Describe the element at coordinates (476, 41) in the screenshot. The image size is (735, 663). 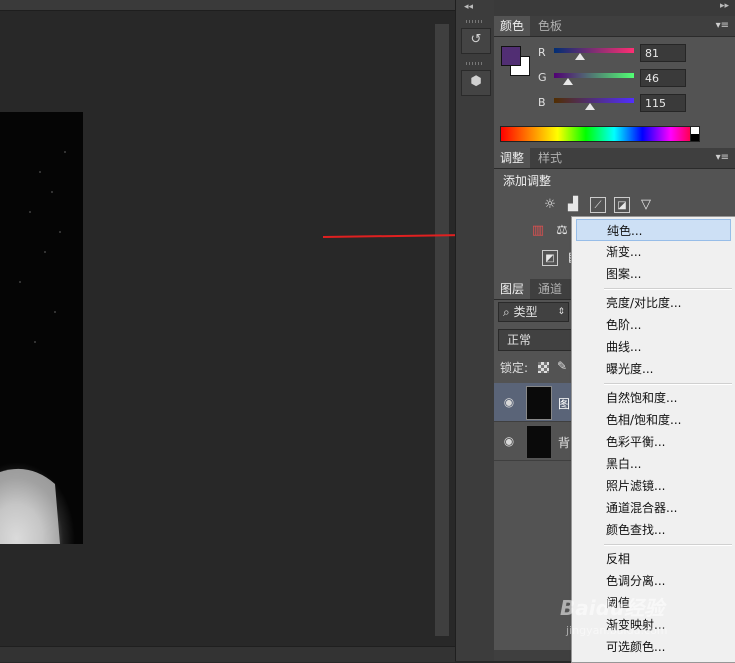
I see `history-icon: ↺` at that location.